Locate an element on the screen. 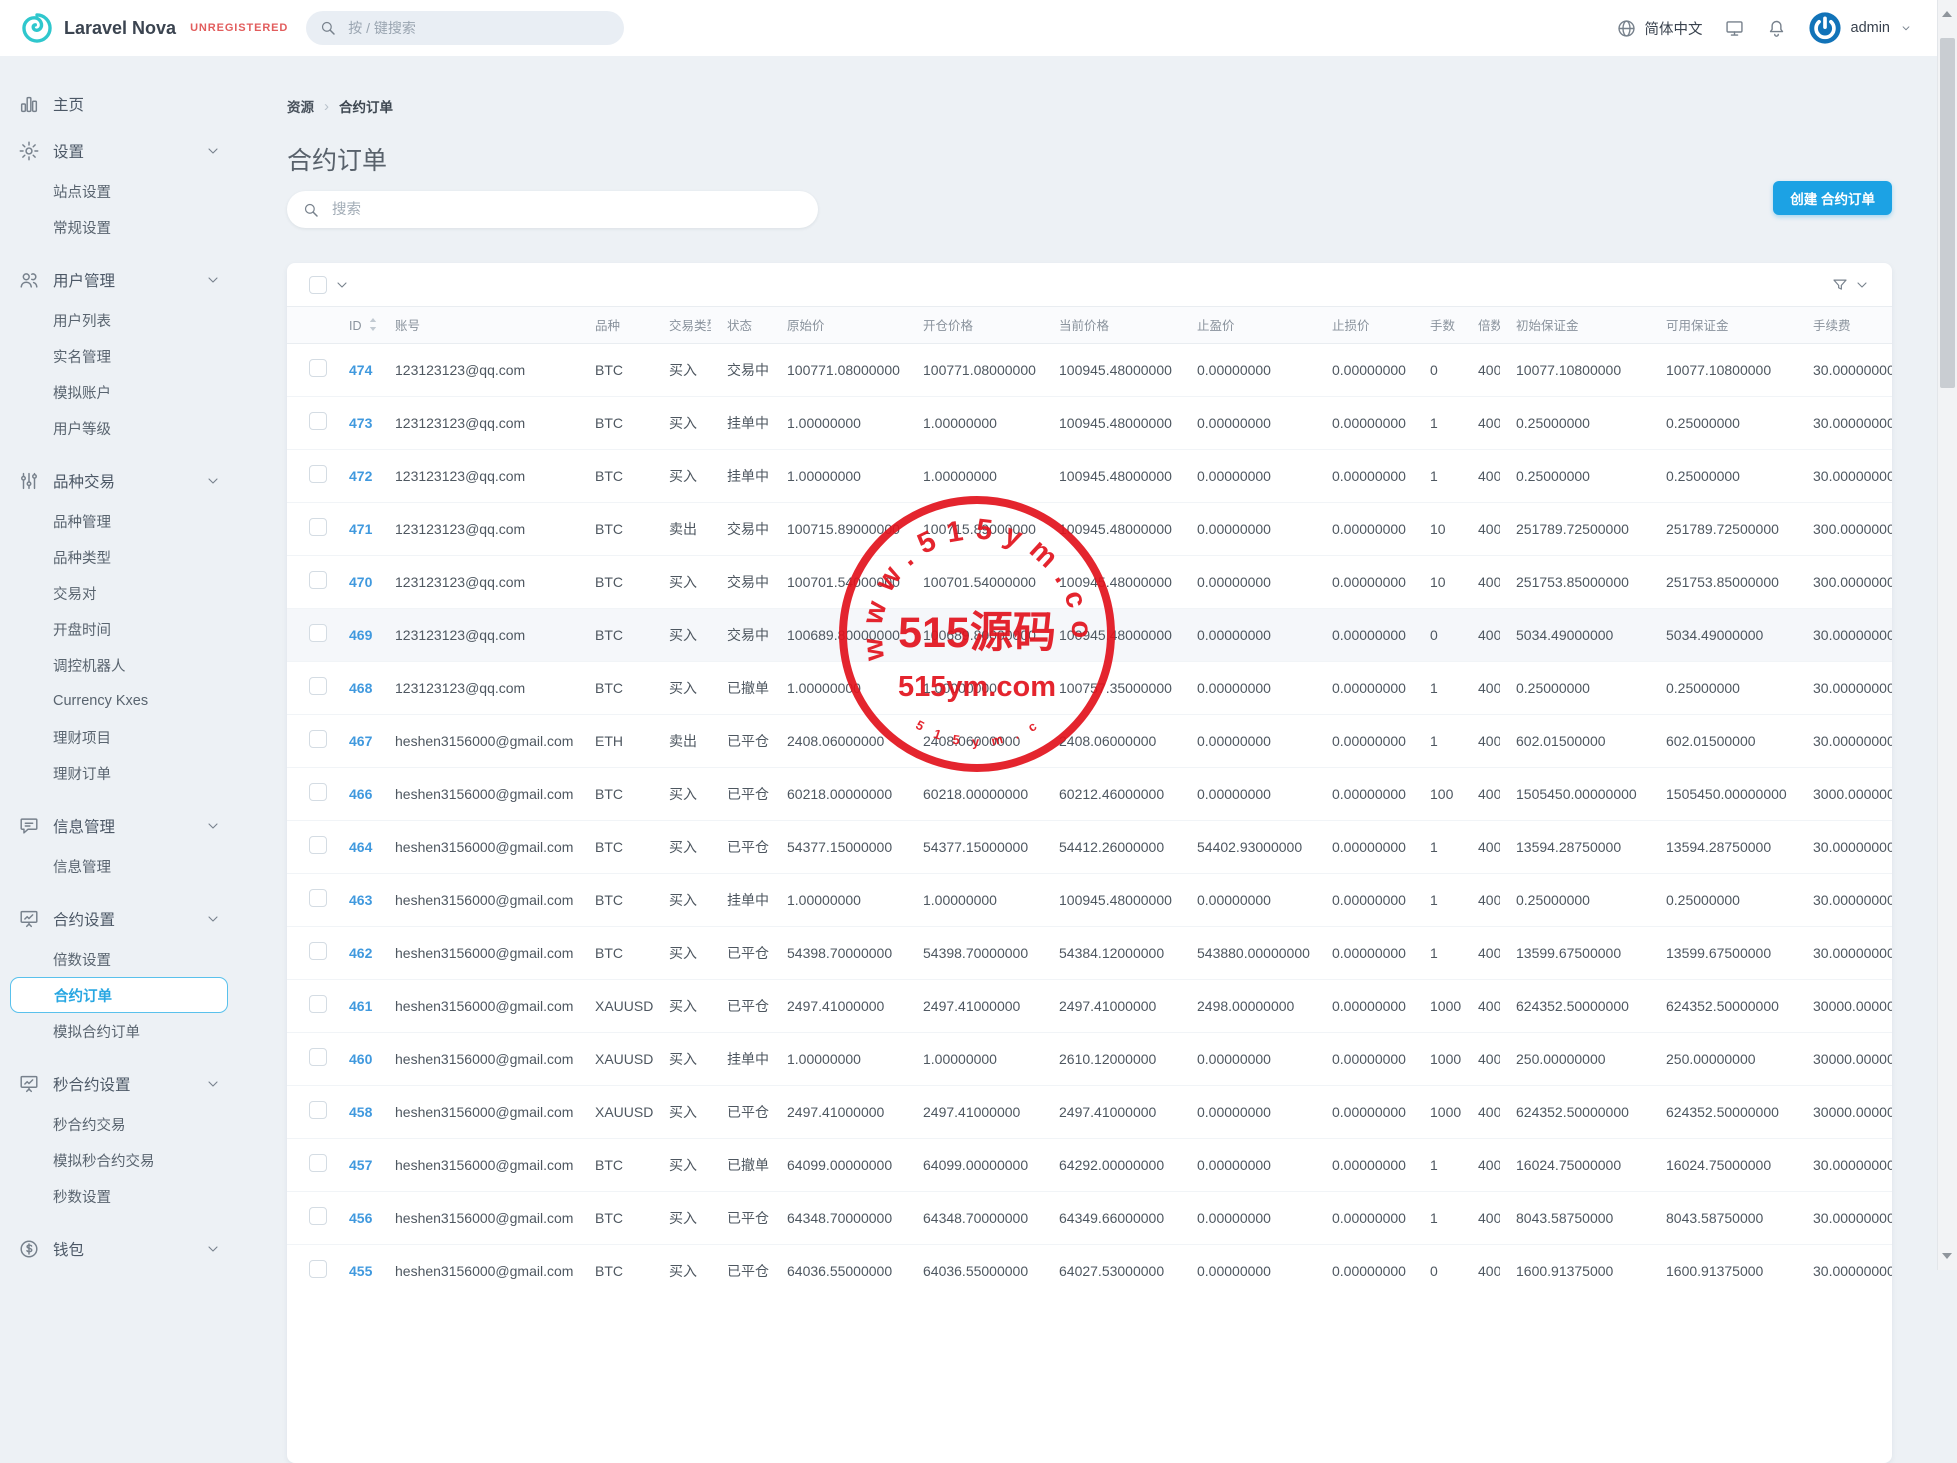 Image resolution: width=1957 pixels, height=1463 pixels. row-id-link: 474 is located at coordinates (360, 370).